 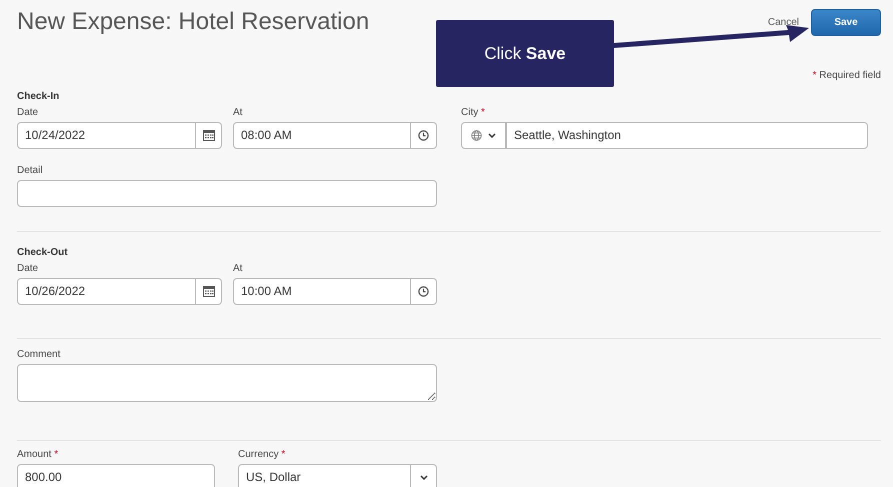 What do you see at coordinates (106, 291) in the screenshot?
I see `date-field: 10/26/2022` at bounding box center [106, 291].